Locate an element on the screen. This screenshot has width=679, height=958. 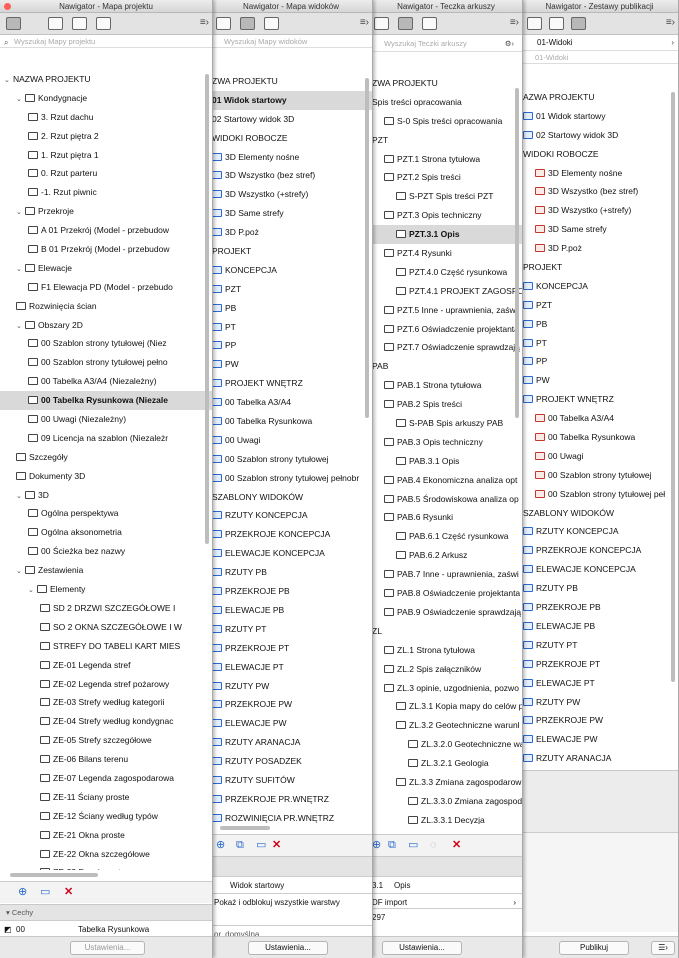
tree-item: 3D Elementy nośne is located at coordinates (291, 157).